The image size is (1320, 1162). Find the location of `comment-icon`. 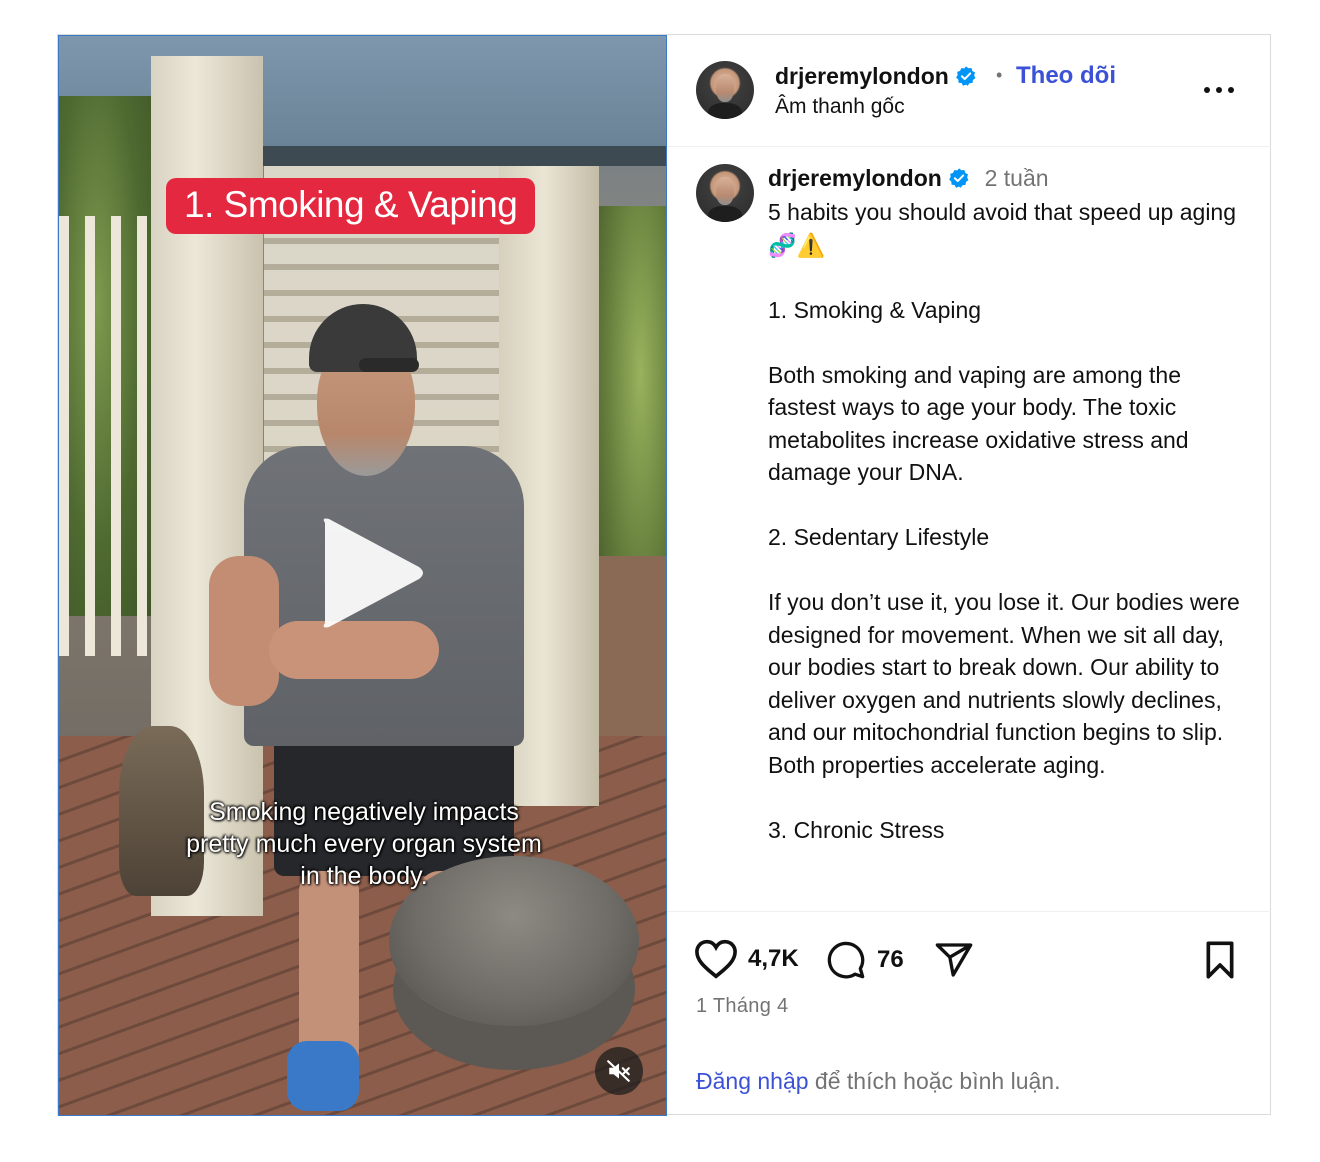

comment-icon is located at coordinates (846, 960).